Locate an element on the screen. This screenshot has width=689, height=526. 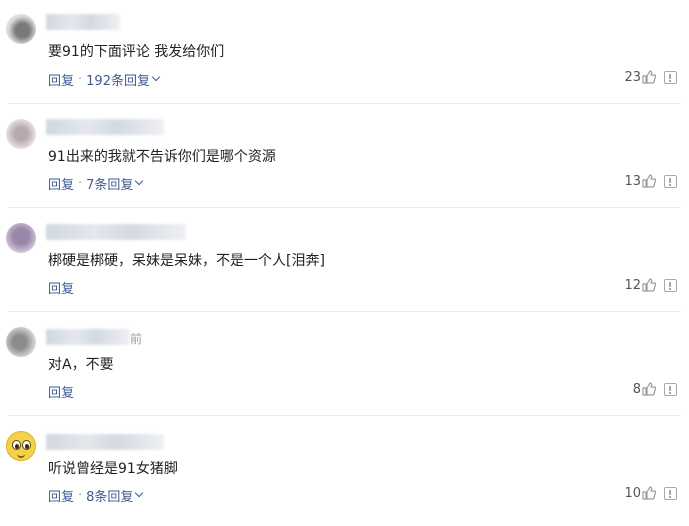
like-count: 23 is located at coordinates (632, 77).